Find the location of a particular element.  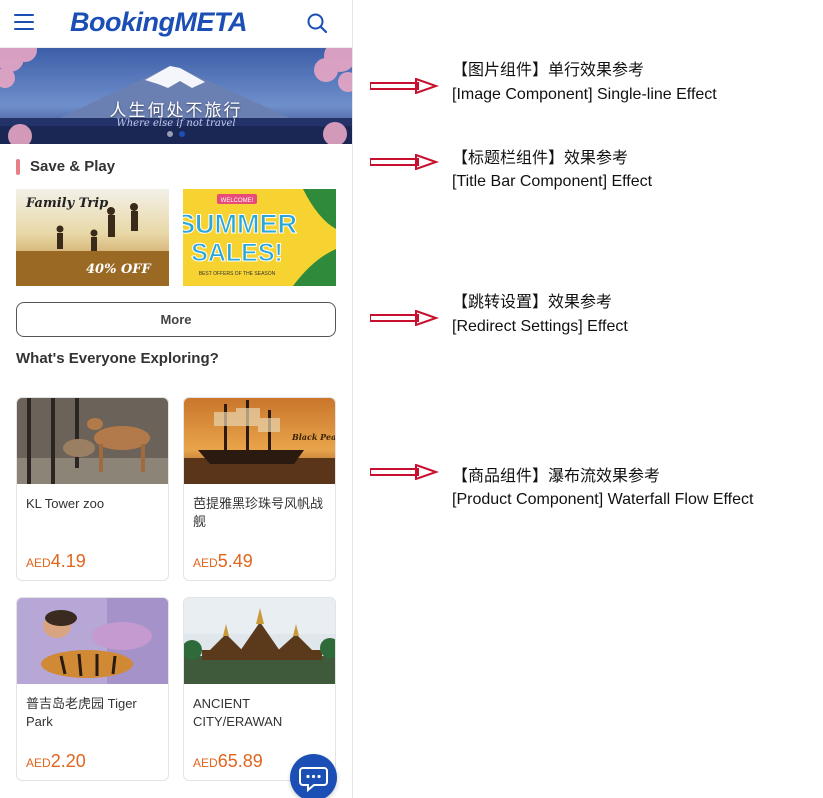

product-price: AED2.20 is located at coordinates (56, 761).